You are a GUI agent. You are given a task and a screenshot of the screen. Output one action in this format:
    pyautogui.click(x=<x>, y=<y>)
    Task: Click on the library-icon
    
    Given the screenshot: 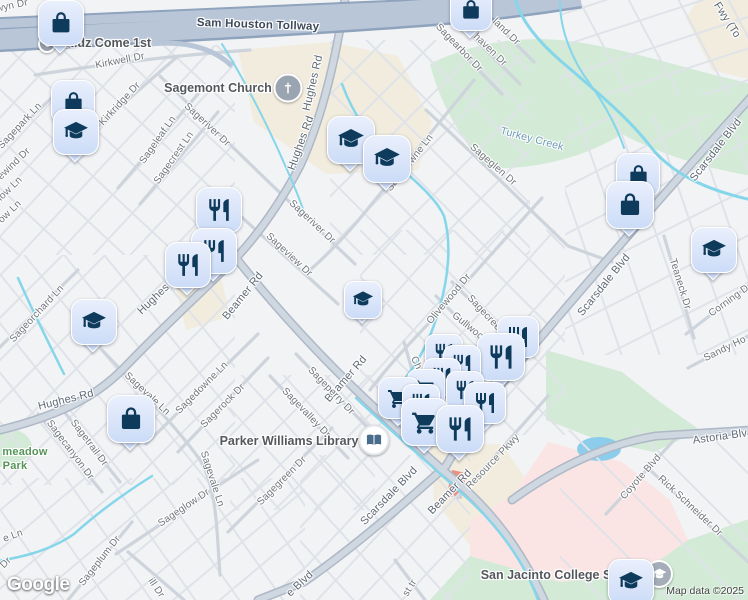 What is the action you would take?
    pyautogui.click(x=374, y=440)
    